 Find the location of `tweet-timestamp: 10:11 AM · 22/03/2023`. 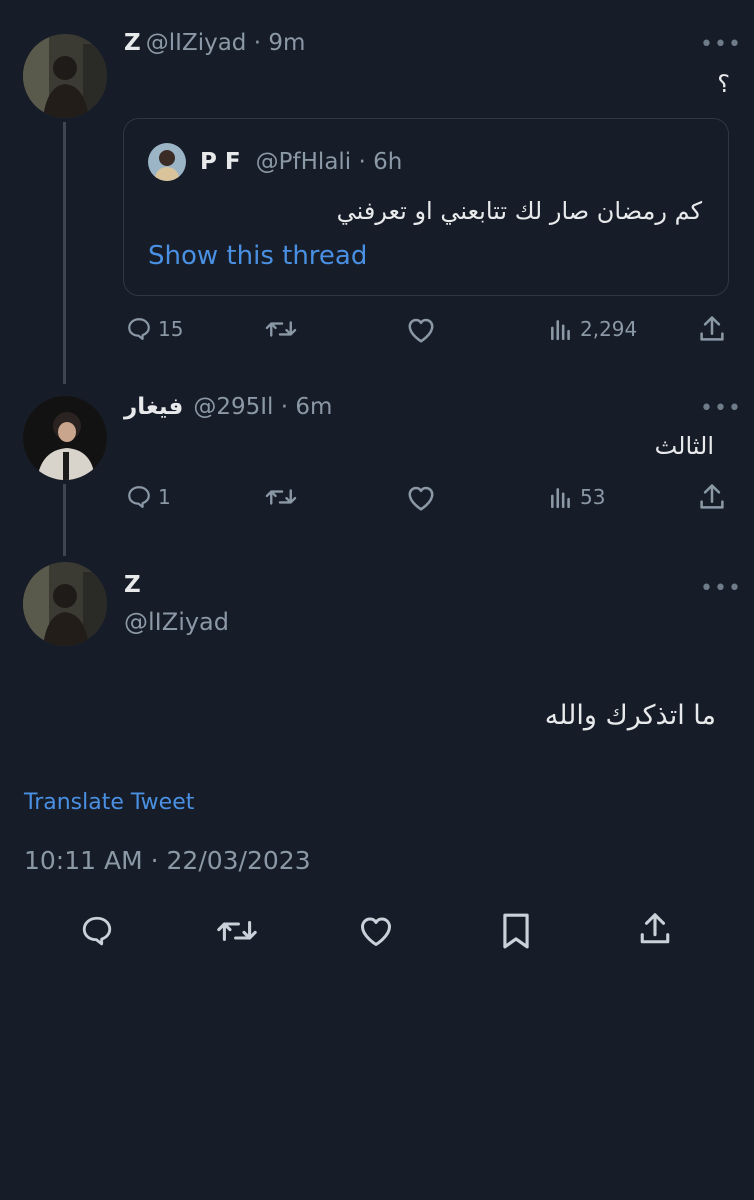

tweet-timestamp: 10:11 AM · 22/03/2023 is located at coordinates (167, 860).